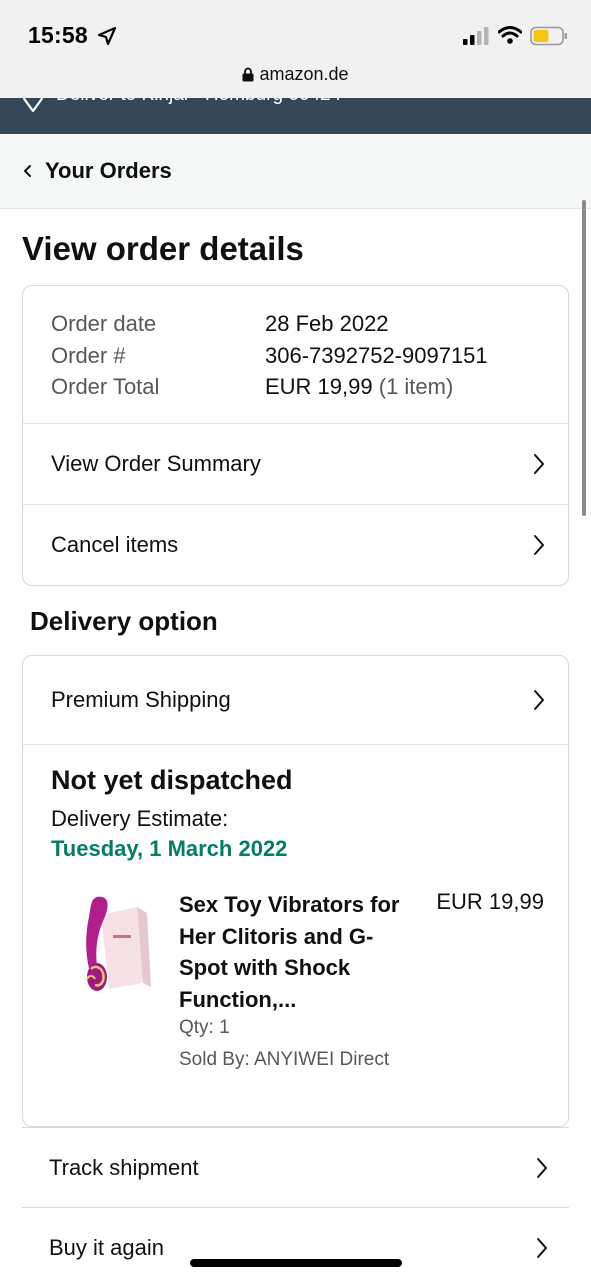 The width and height of the screenshot is (591, 1280). What do you see at coordinates (248, 74) in the screenshot?
I see `lock-icon` at bounding box center [248, 74].